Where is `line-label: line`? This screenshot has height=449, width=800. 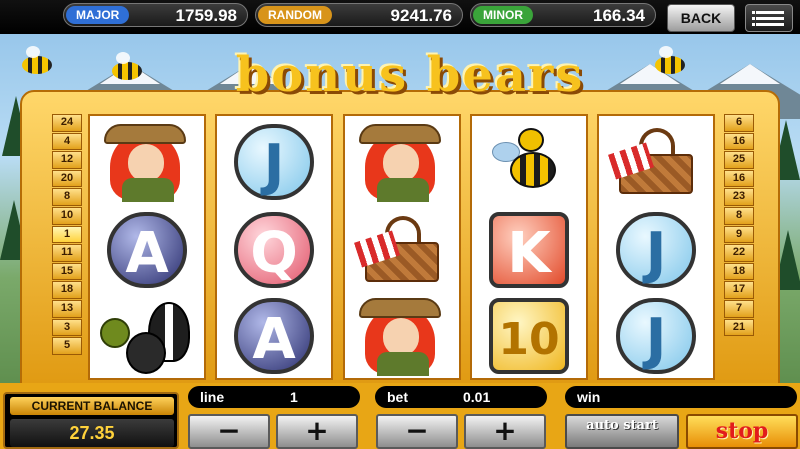 line-label: line is located at coordinates (212, 397).